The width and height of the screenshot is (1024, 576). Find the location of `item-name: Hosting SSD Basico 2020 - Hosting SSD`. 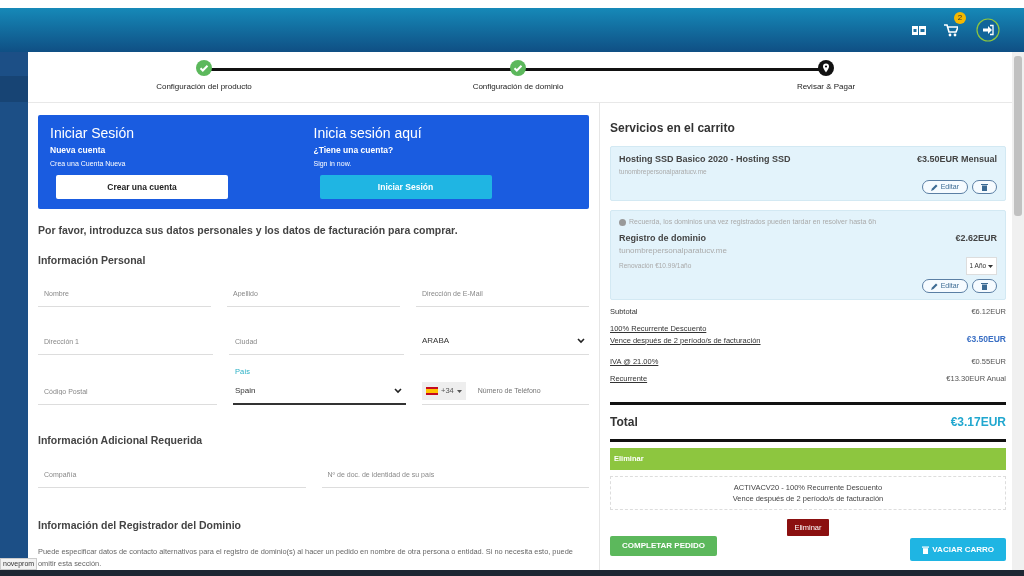

item-name: Hosting SSD Basico 2020 - Hosting SSD is located at coordinates (705, 159).